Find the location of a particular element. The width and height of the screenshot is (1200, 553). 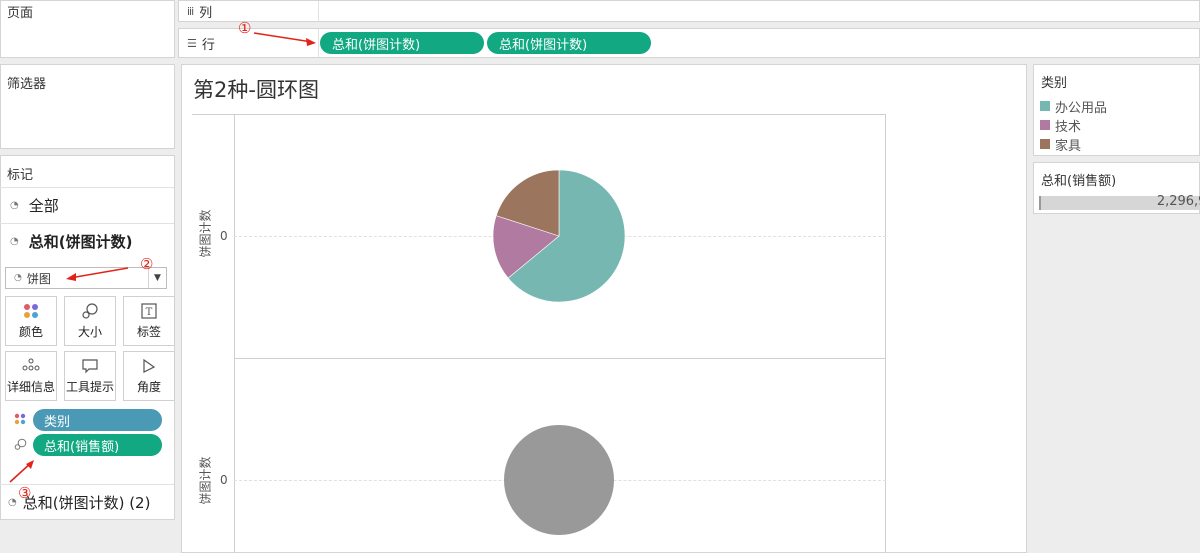

label-button: T 标签 is located at coordinates (149, 321).